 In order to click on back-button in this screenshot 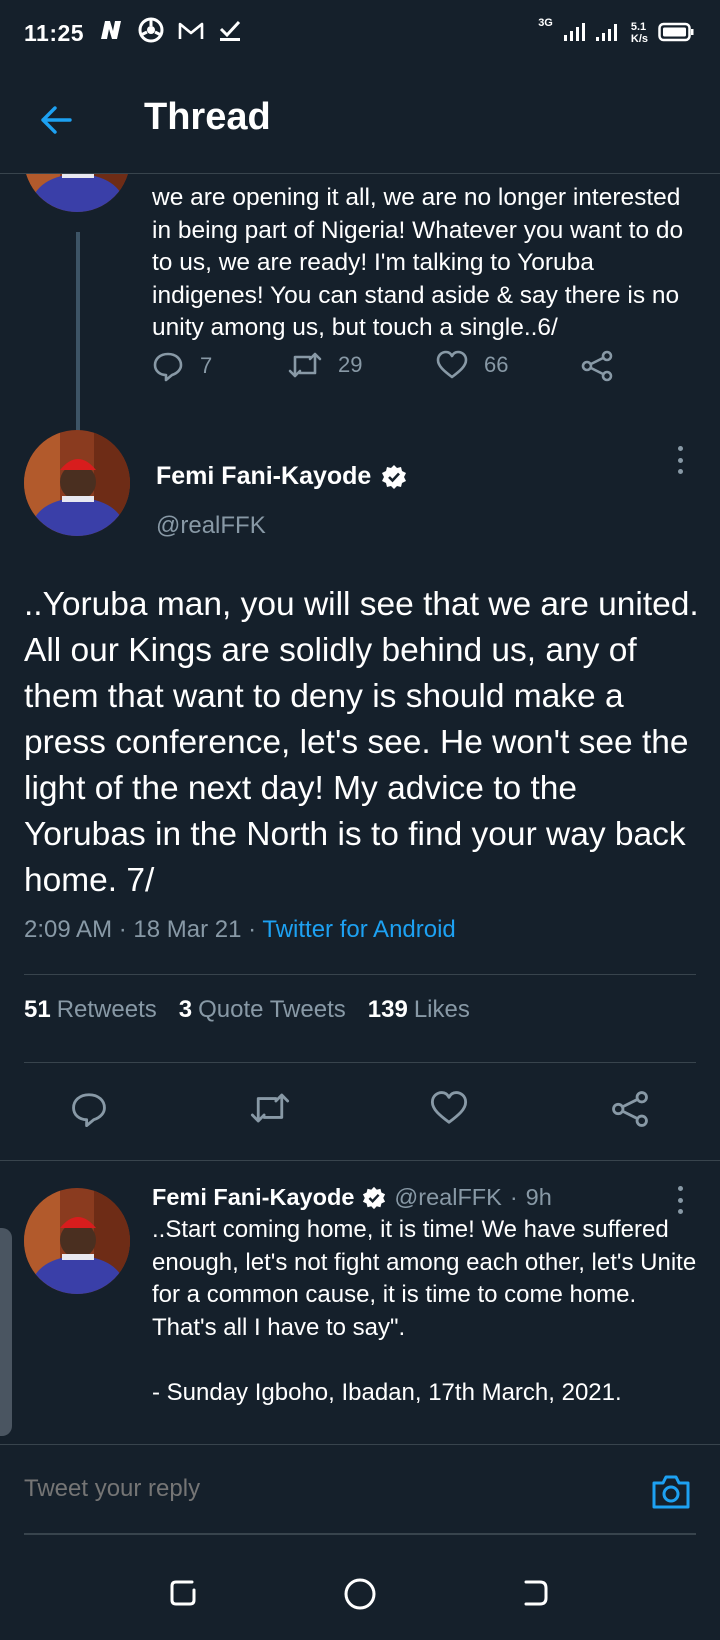, I will do `click(56, 120)`.